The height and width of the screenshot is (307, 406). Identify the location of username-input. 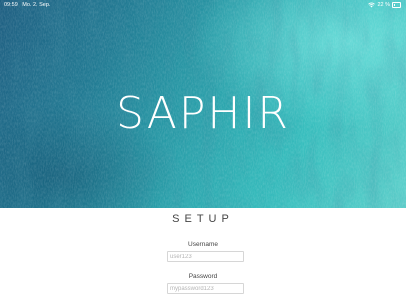
(205, 256).